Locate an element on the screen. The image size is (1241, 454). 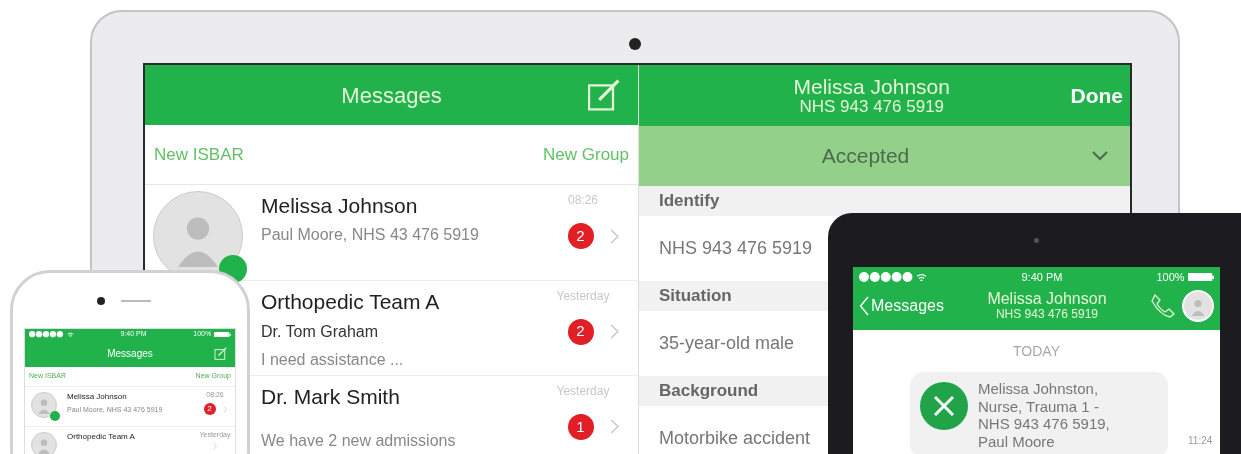
avatar-circle is located at coordinates (1198, 306).